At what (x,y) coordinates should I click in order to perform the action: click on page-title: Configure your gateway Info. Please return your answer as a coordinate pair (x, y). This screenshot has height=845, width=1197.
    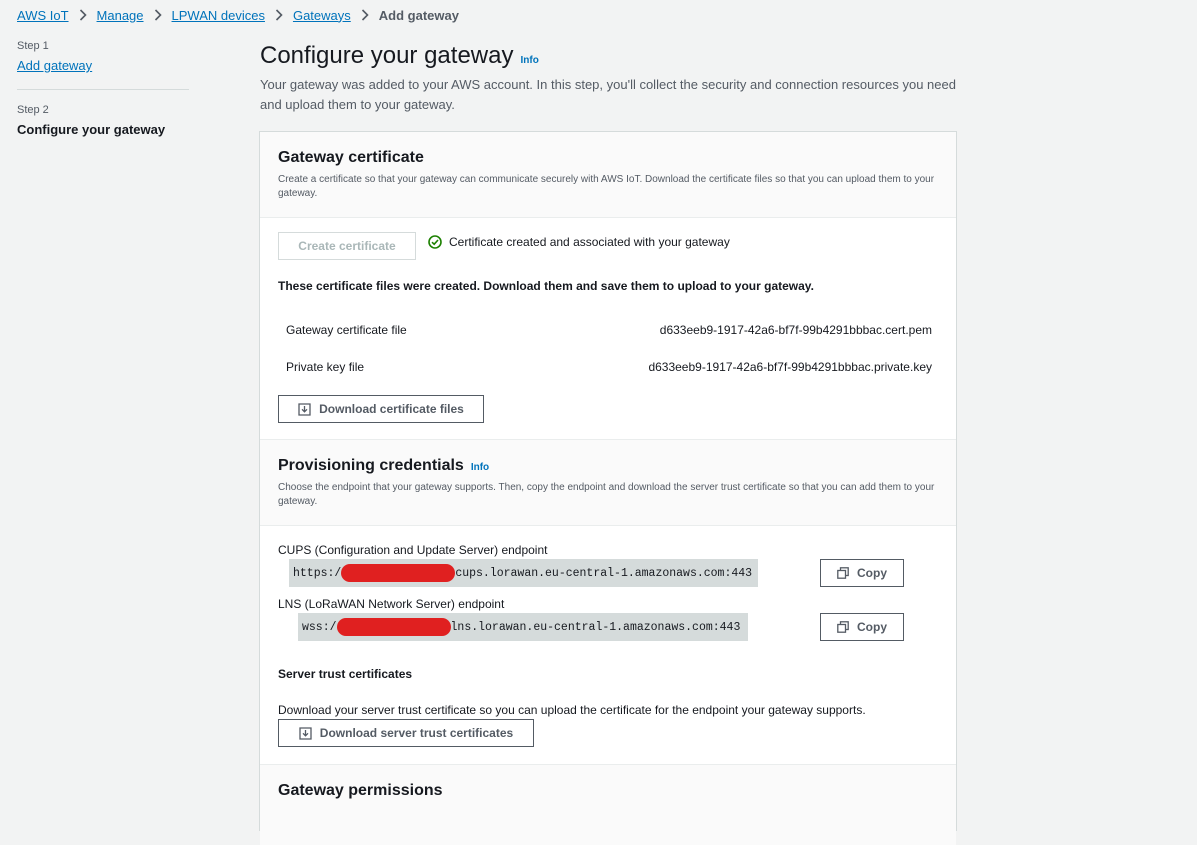
    Looking at the image, I should click on (399, 56).